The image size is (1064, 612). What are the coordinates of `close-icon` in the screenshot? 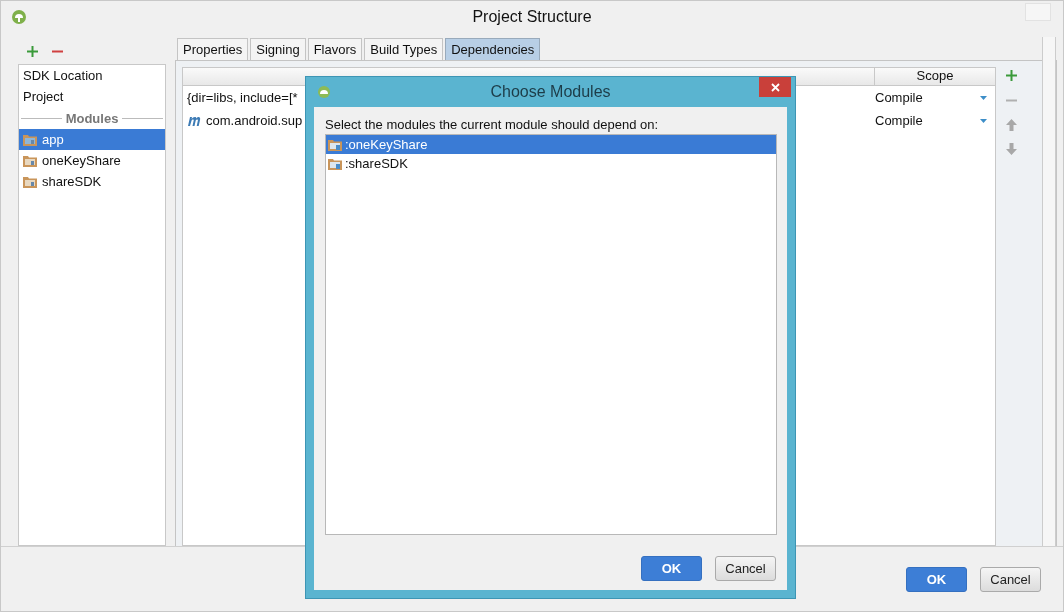 It's located at (775, 87).